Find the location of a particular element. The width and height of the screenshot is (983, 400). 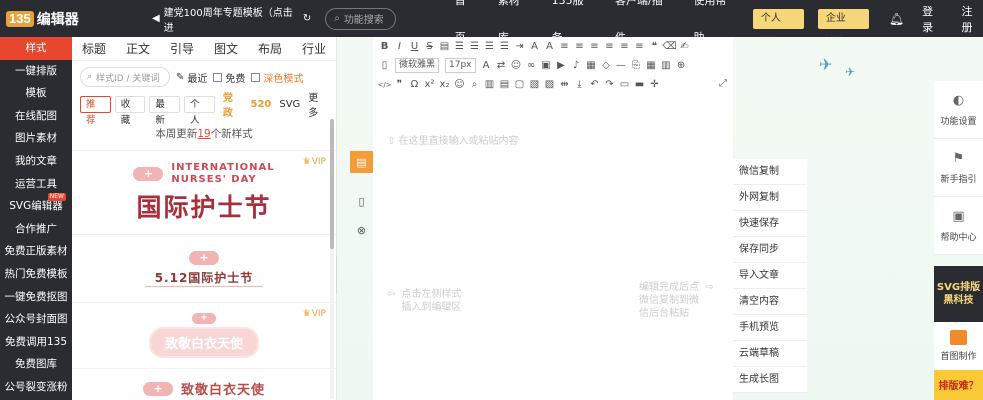

function-search: ⌕ 功能搜索 is located at coordinates (360, 18).